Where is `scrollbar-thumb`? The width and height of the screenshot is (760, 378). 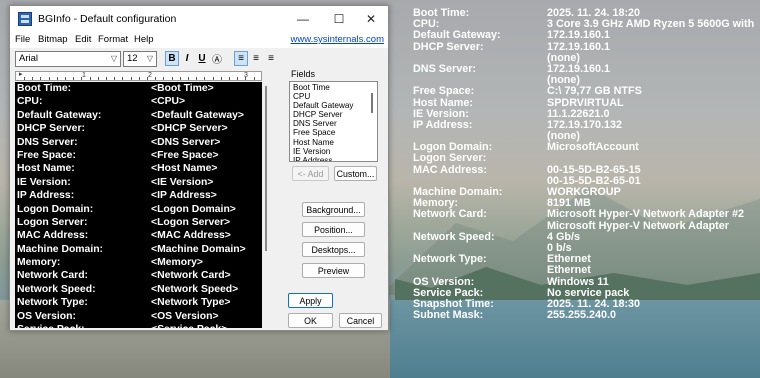 scrollbar-thumb is located at coordinates (266, 168).